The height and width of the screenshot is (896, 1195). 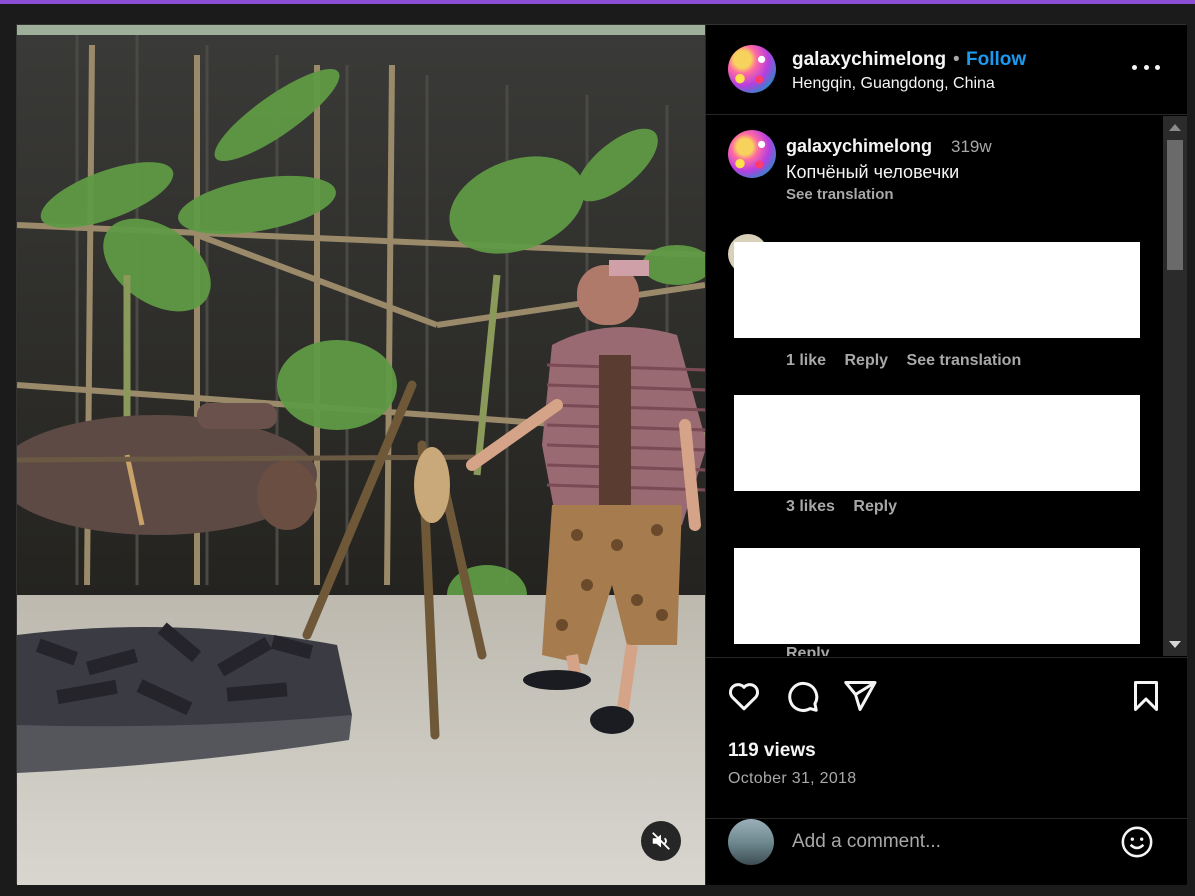 I want to click on comment-meta: 1 like Reply See translation, so click(x=910, y=361).